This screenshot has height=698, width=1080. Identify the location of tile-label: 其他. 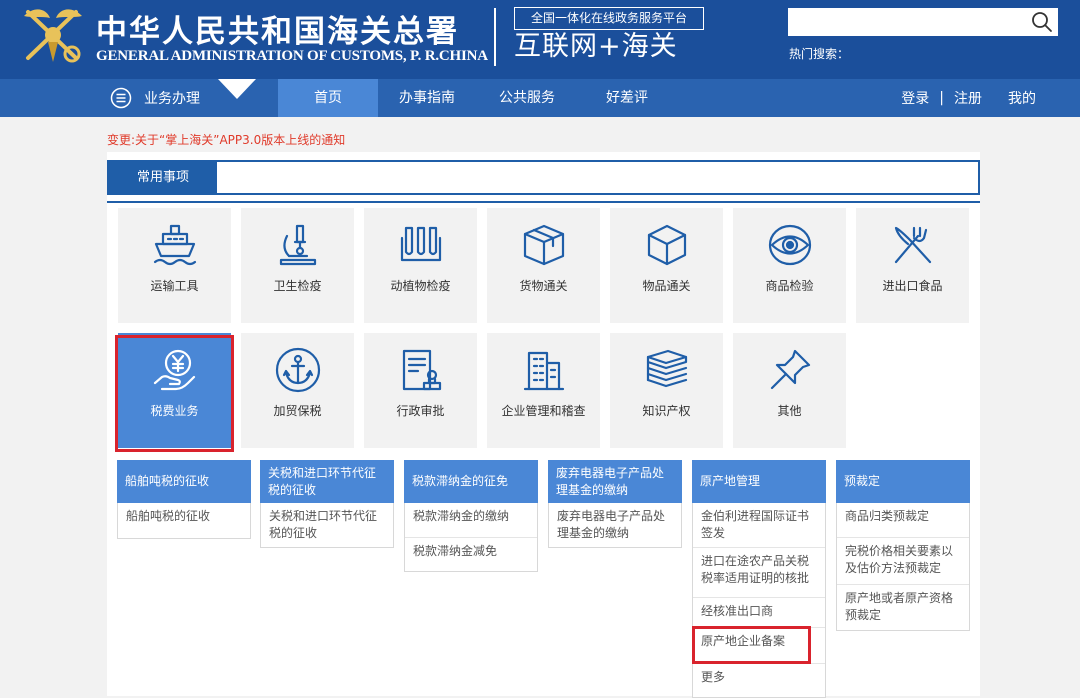
(789, 411).